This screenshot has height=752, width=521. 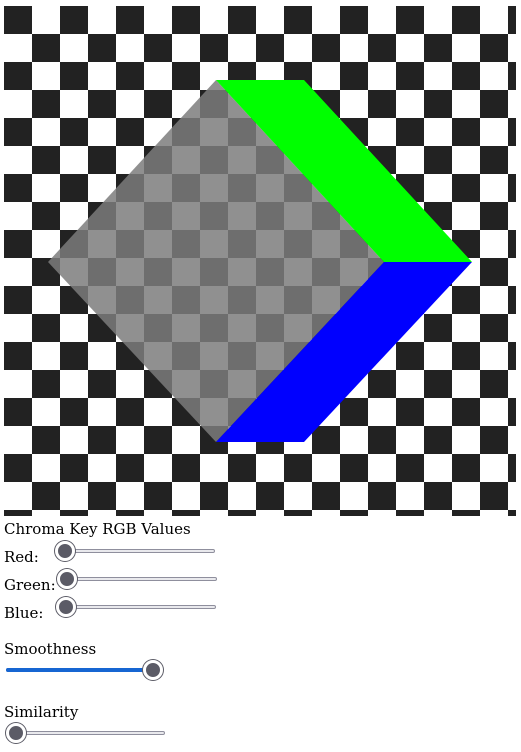 I want to click on chroma-key-heading: Chroma Key RGB Values, so click(x=97, y=529).